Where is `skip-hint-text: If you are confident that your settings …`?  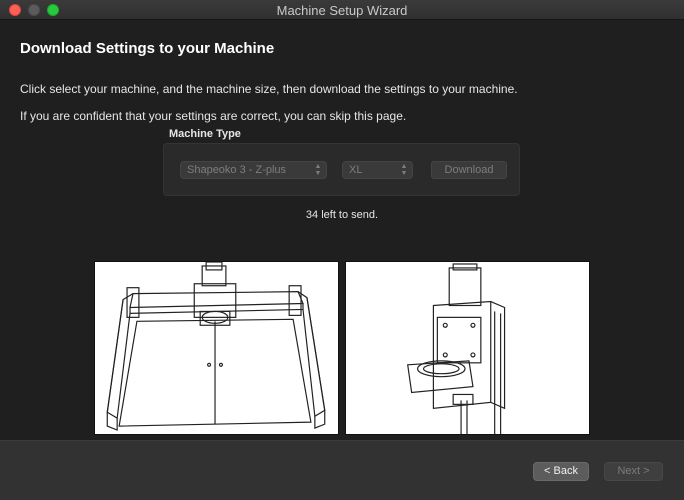 skip-hint-text: If you are confident that your settings … is located at coordinates (213, 116).